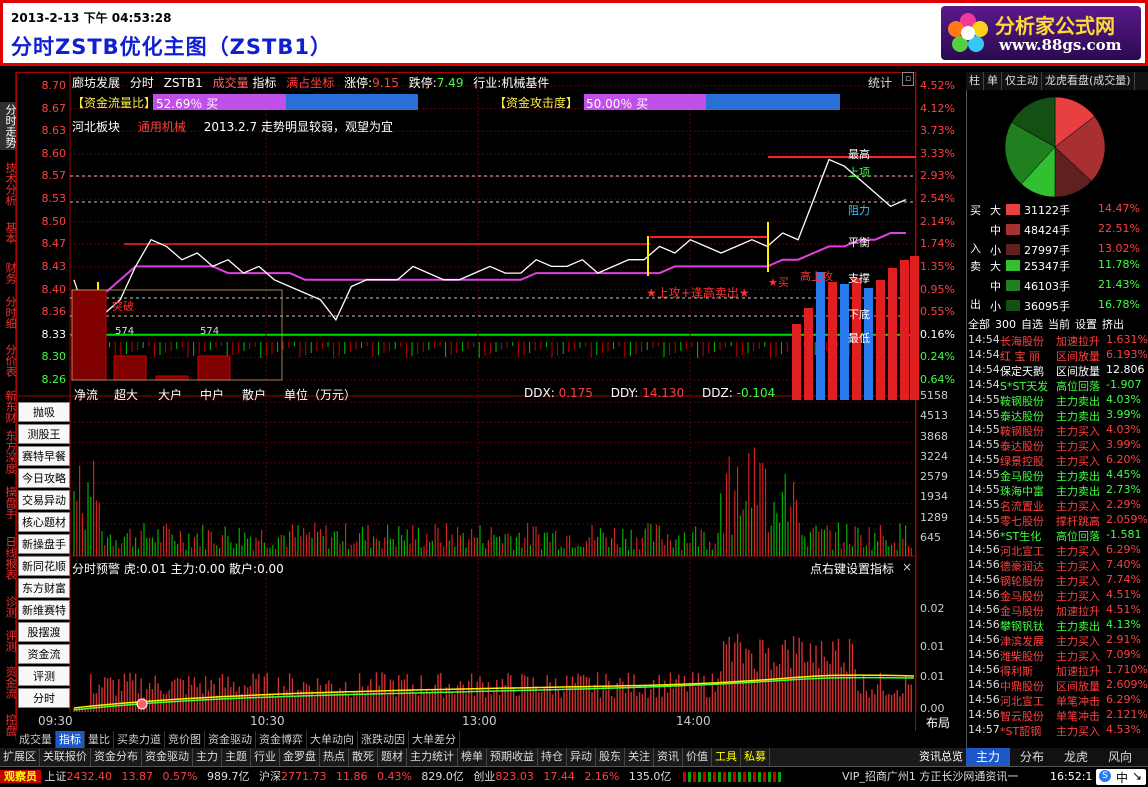 The image size is (1148, 787). What do you see at coordinates (363, 757) in the screenshot?
I see `ext-tab-9: 散死` at bounding box center [363, 757].